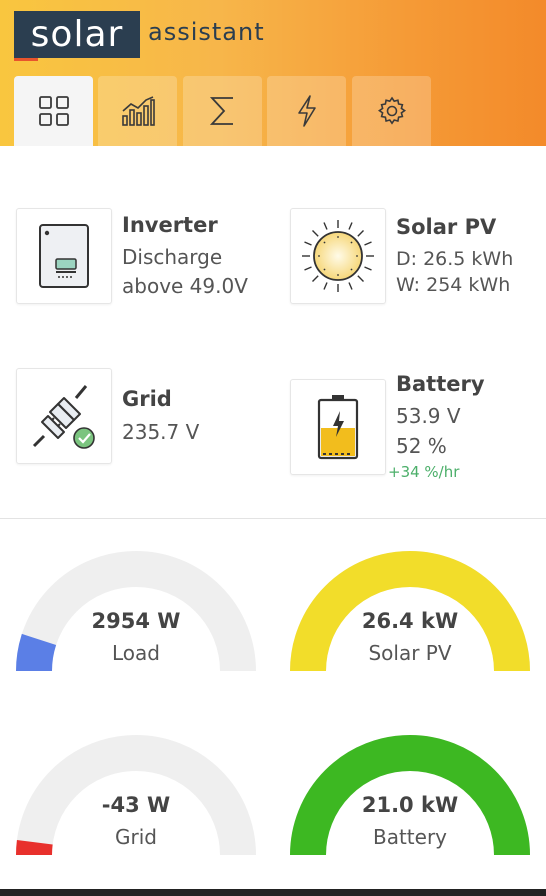 The height and width of the screenshot is (896, 546). Describe the element at coordinates (446, 227) in the screenshot. I see `solar-title: Solar PV` at that location.